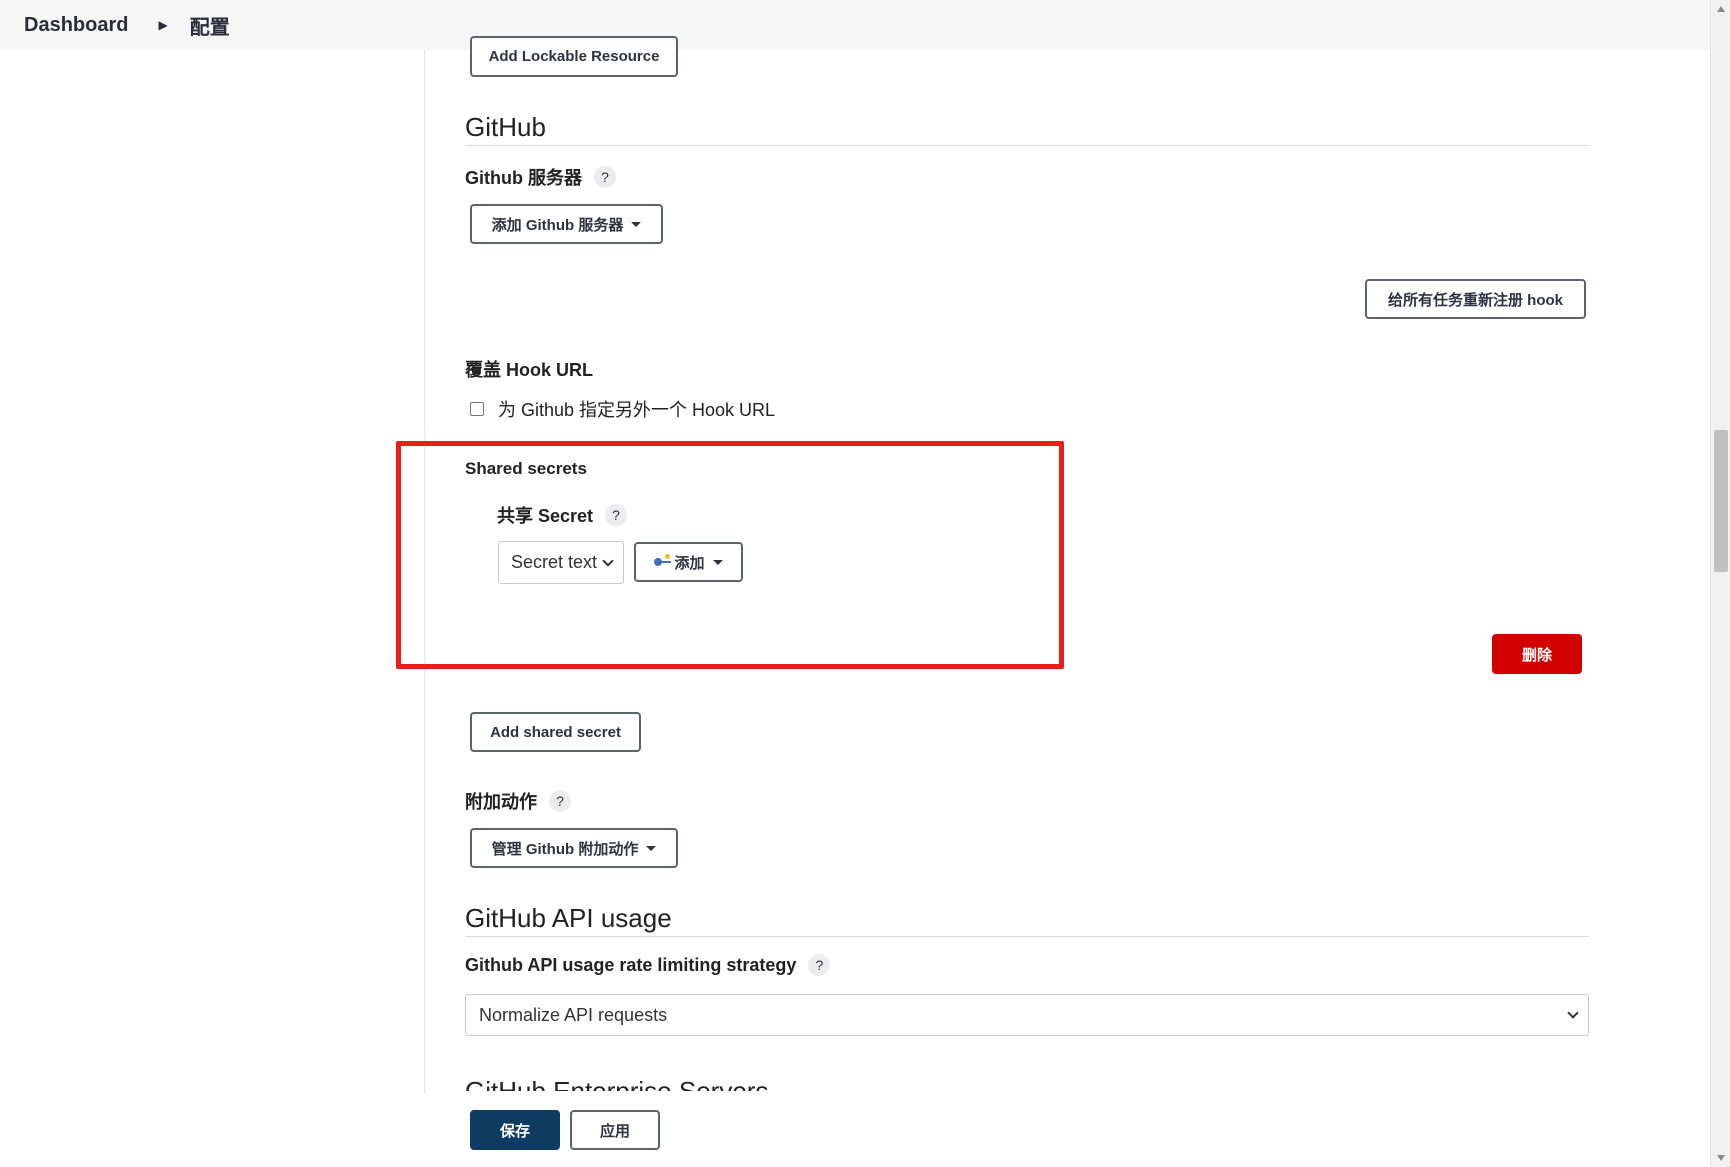  I want to click on api-strategy-select: Normalize API requests, so click(1027, 1015).